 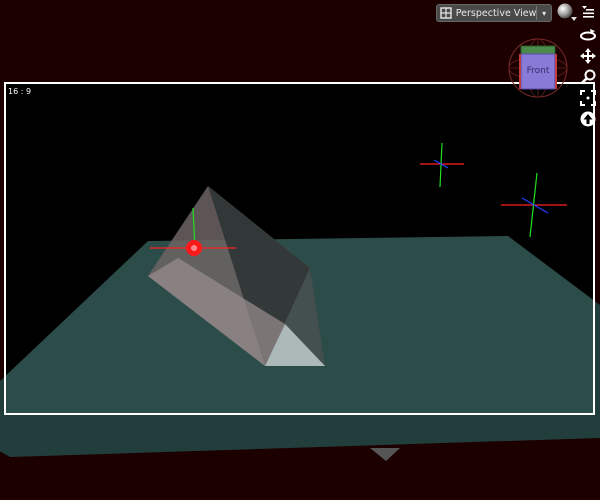 What do you see at coordinates (588, 119) in the screenshot?
I see `up-arrow-icon` at bounding box center [588, 119].